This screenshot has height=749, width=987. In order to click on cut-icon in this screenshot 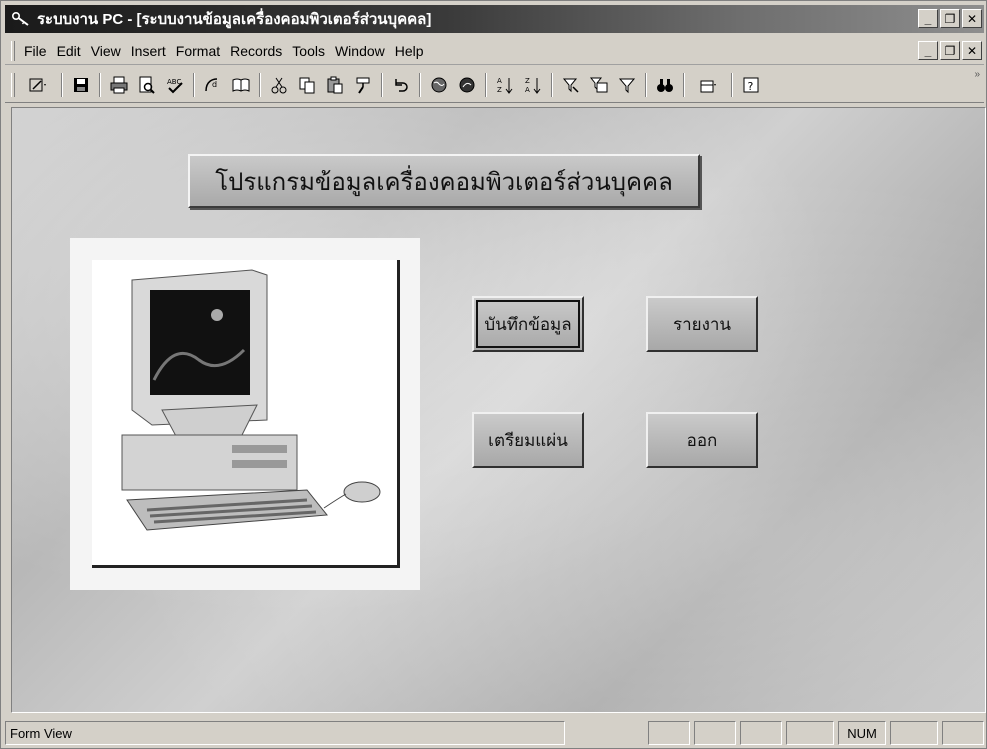, I will do `click(279, 85)`.